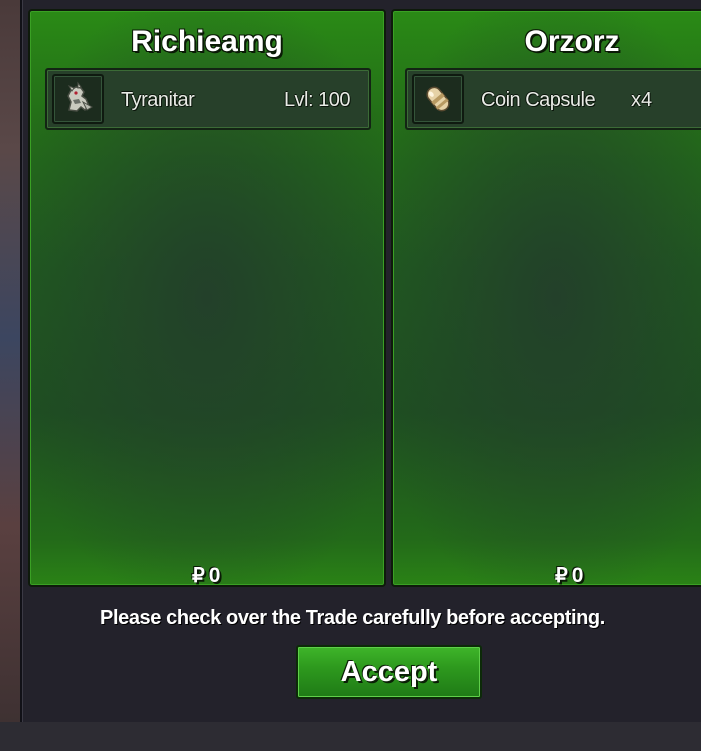 Image resolution: width=701 pixels, height=751 pixels. Describe the element at coordinates (10, 375) in the screenshot. I see `background-strip` at that location.